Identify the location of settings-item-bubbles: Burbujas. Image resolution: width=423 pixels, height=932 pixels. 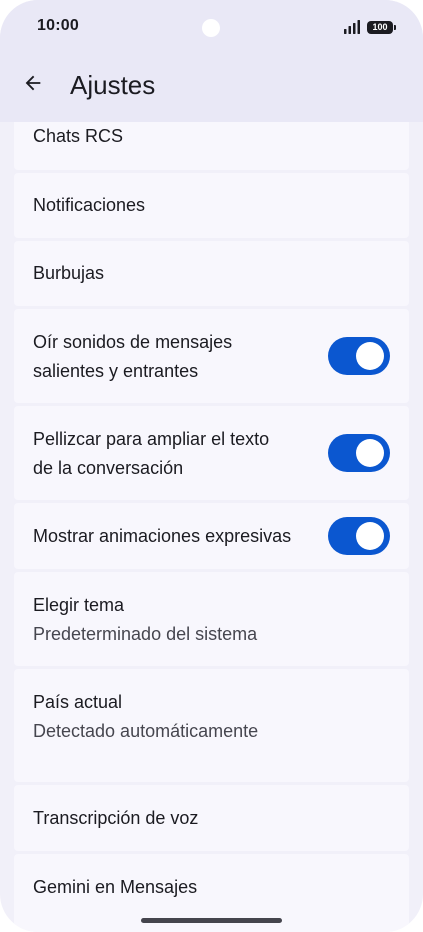
(211, 273).